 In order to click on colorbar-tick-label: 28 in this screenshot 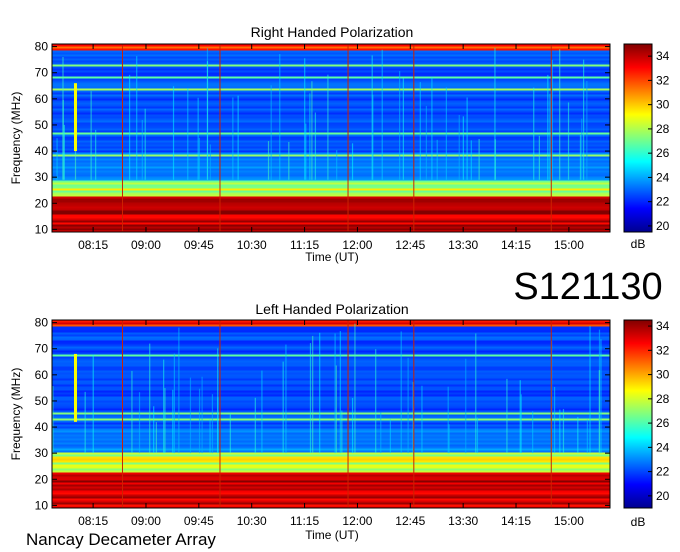, I will do `click(663, 129)`.